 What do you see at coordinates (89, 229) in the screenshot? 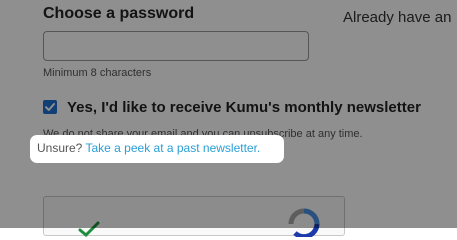
I see `captcha-checkmark-icon` at bounding box center [89, 229].